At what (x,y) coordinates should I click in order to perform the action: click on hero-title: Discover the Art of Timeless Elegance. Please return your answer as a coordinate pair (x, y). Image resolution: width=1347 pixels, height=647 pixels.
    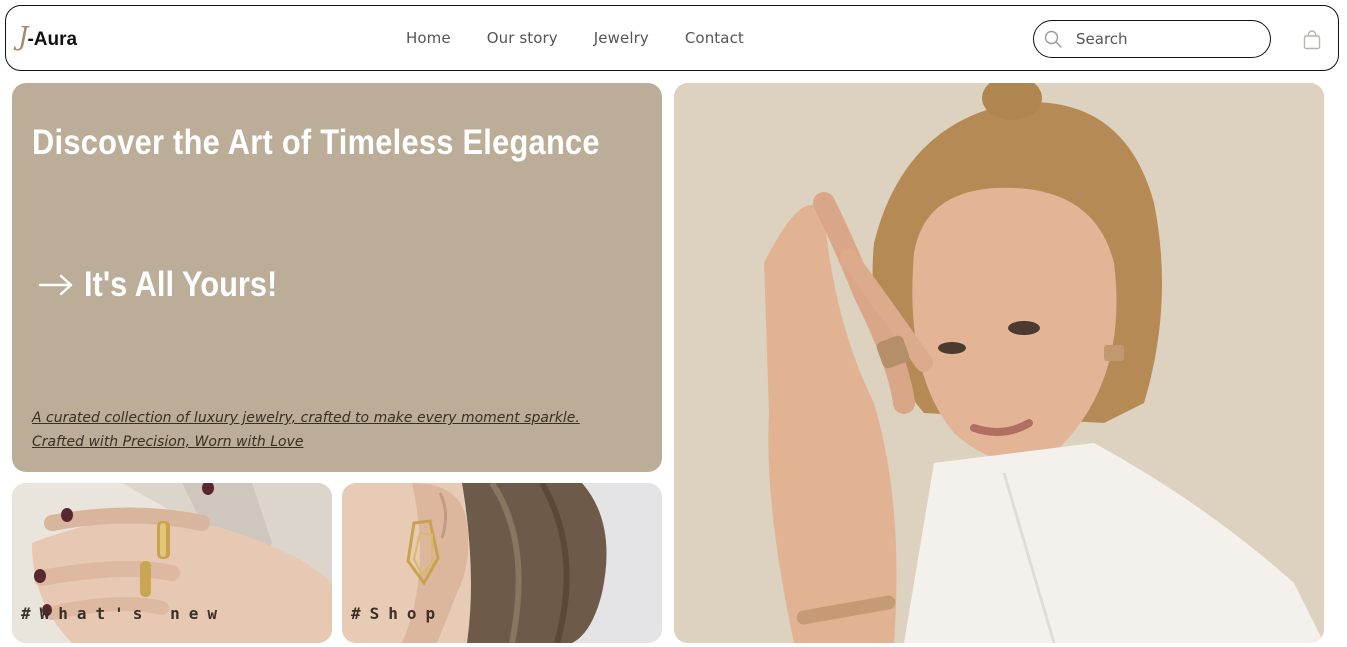
    Looking at the image, I should click on (316, 142).